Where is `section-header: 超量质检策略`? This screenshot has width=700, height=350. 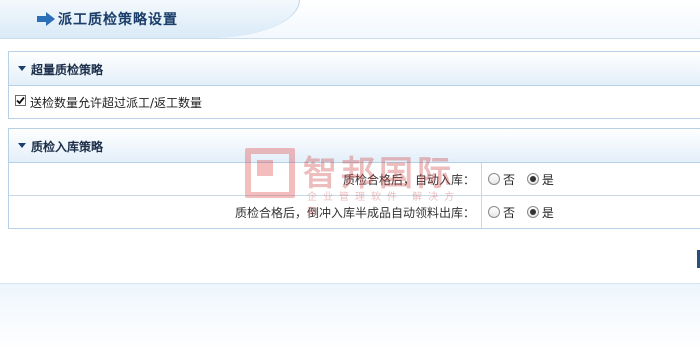 section-header: 超量质检策略 is located at coordinates (354, 69).